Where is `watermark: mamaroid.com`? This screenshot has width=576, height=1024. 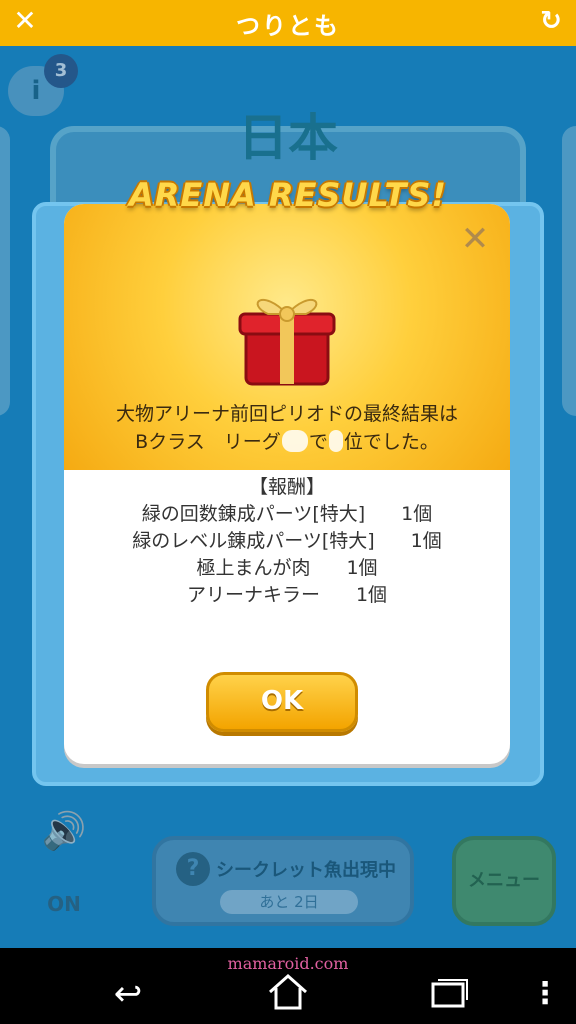 watermark: mamaroid.com is located at coordinates (288, 963).